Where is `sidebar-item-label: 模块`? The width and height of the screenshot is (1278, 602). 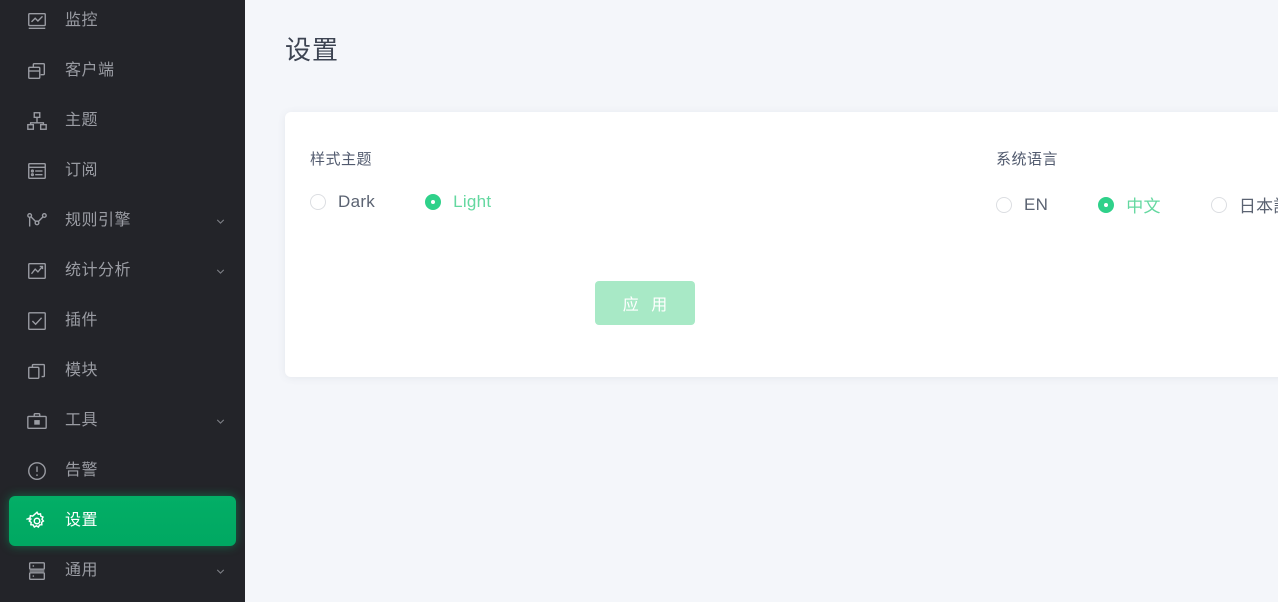 sidebar-item-label: 模块 is located at coordinates (82, 370).